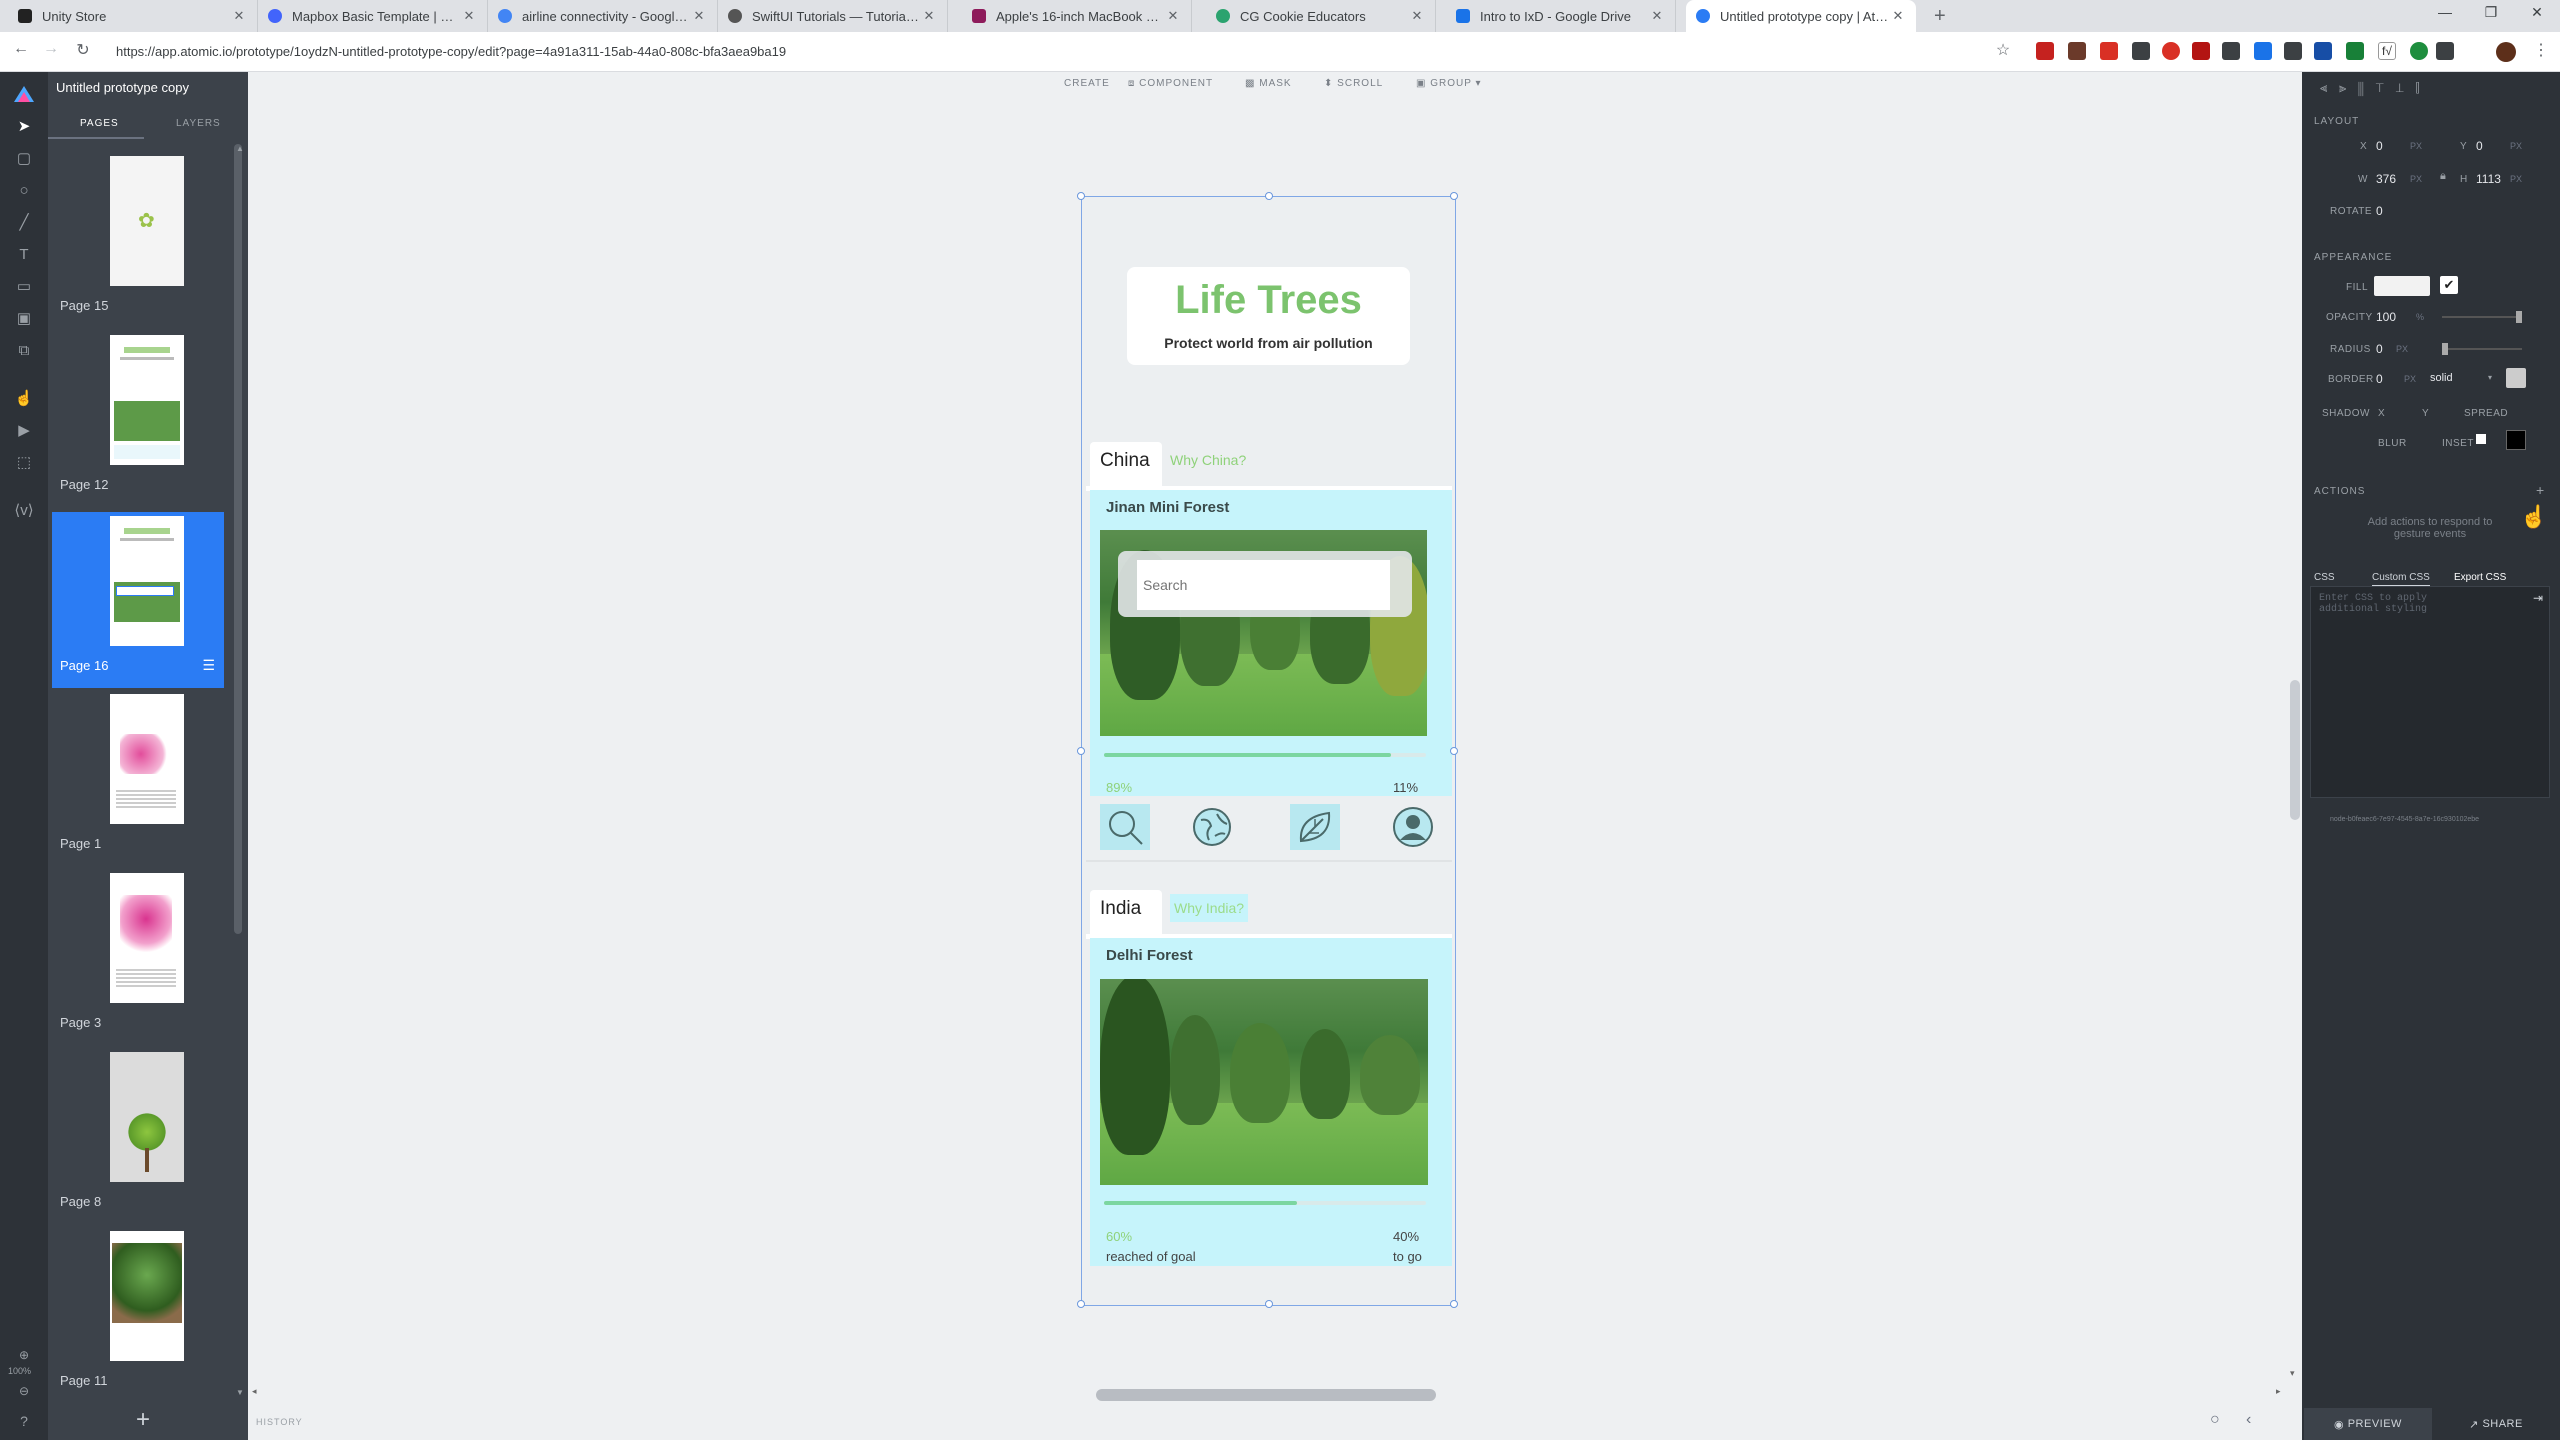 The width and height of the screenshot is (2560, 1440). What do you see at coordinates (99, 123) in the screenshot?
I see `tab-pages: PAGES` at bounding box center [99, 123].